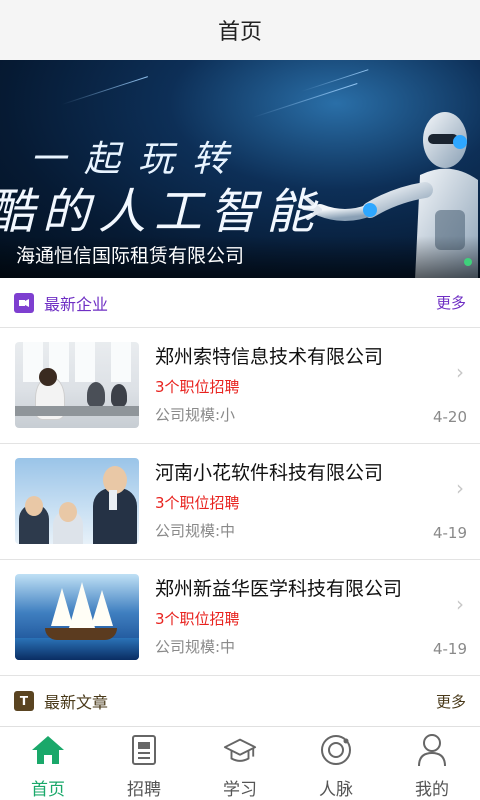 This screenshot has width=480, height=800. What do you see at coordinates (432, 750) in the screenshot?
I see `person-icon` at bounding box center [432, 750].